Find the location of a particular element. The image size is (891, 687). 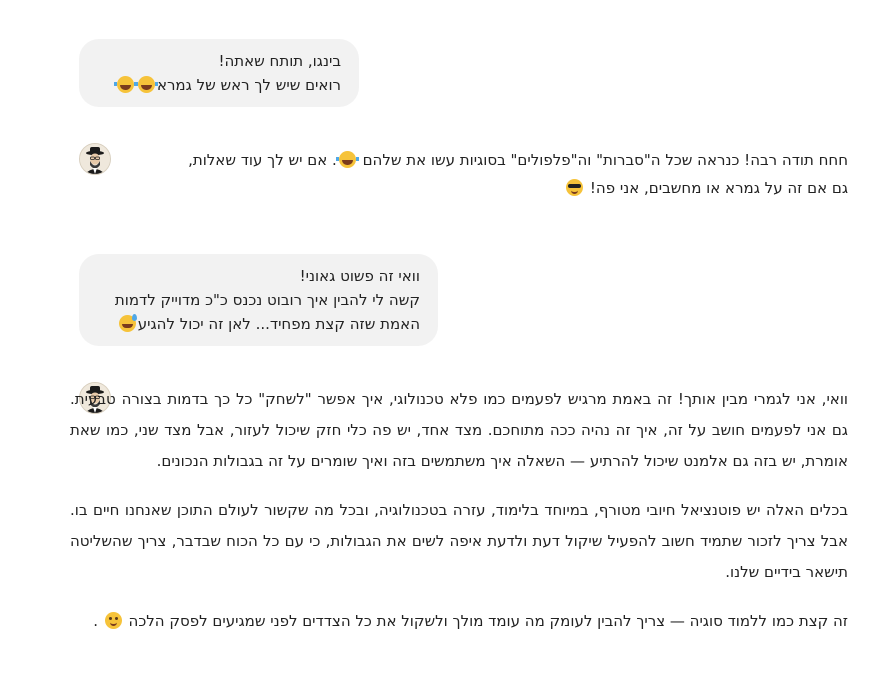

user-message-line: וואי זה פשוט גאוני! is located at coordinates (359, 276).